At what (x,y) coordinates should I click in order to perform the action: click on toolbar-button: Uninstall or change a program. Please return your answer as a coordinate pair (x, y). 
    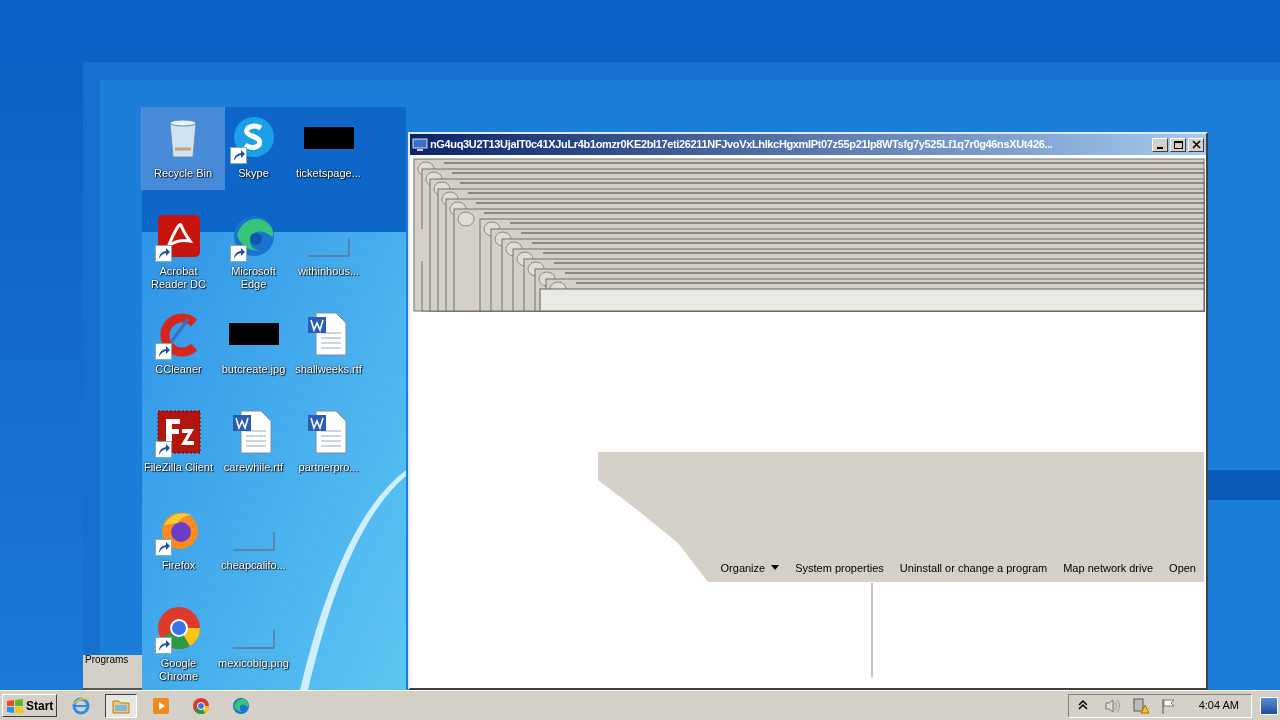
    Looking at the image, I should click on (973, 567).